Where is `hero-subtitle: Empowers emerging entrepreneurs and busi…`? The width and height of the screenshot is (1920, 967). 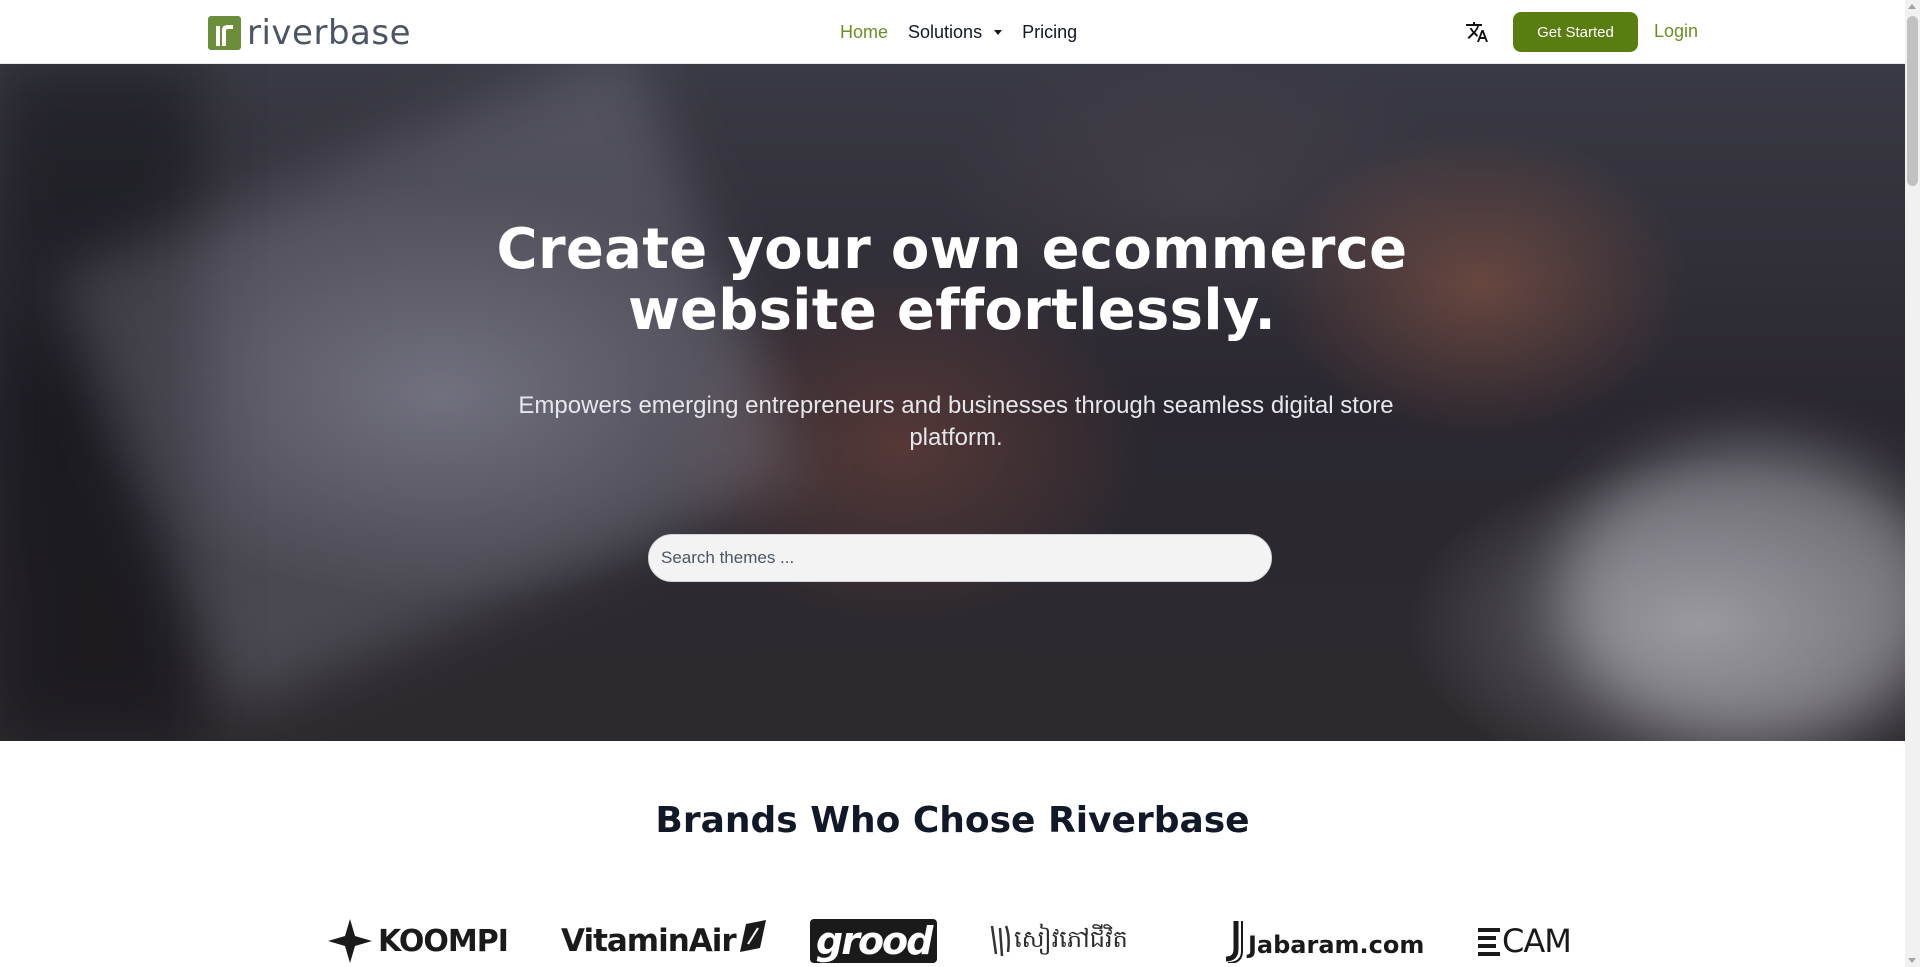
hero-subtitle: Empowers emerging entrepreneurs and busi… is located at coordinates (956, 421).